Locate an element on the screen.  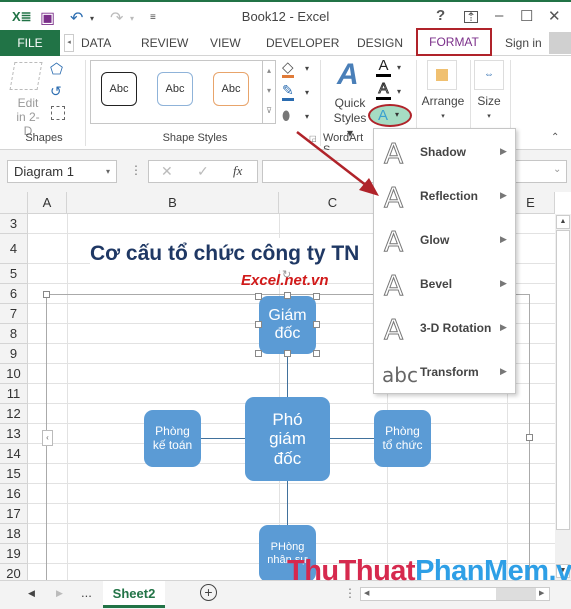
text-outline-icon: A is located at coordinates (383, 90).